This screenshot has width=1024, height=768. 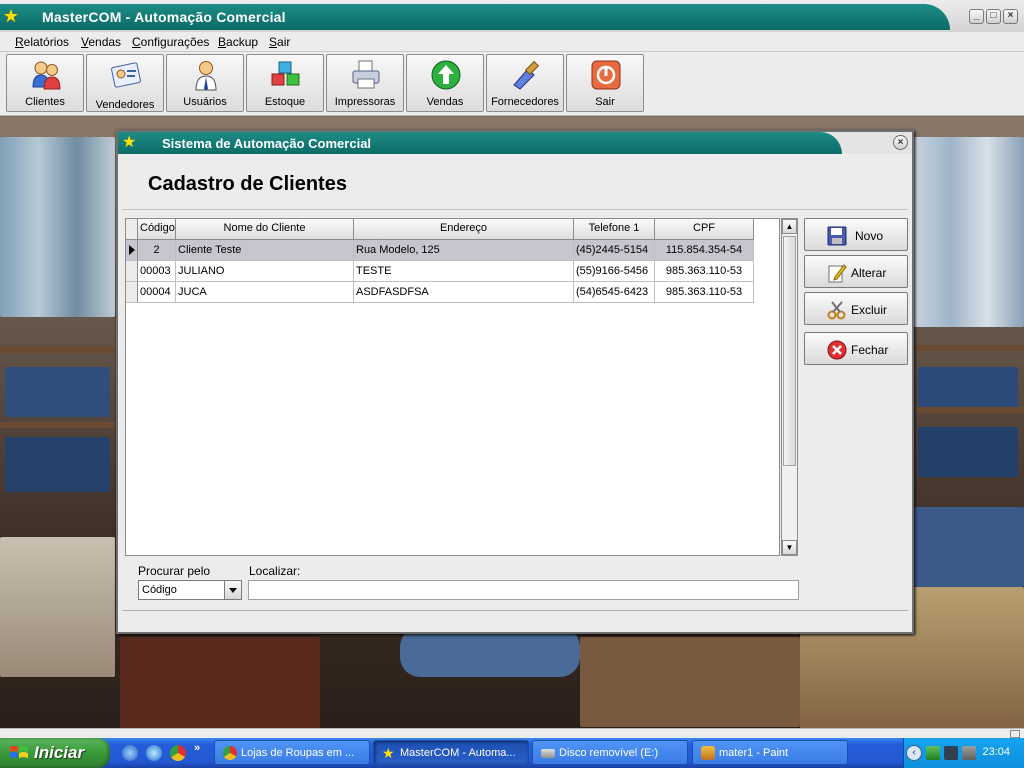 I want to click on column-header-nome: Nome do Cliente, so click(x=265, y=229).